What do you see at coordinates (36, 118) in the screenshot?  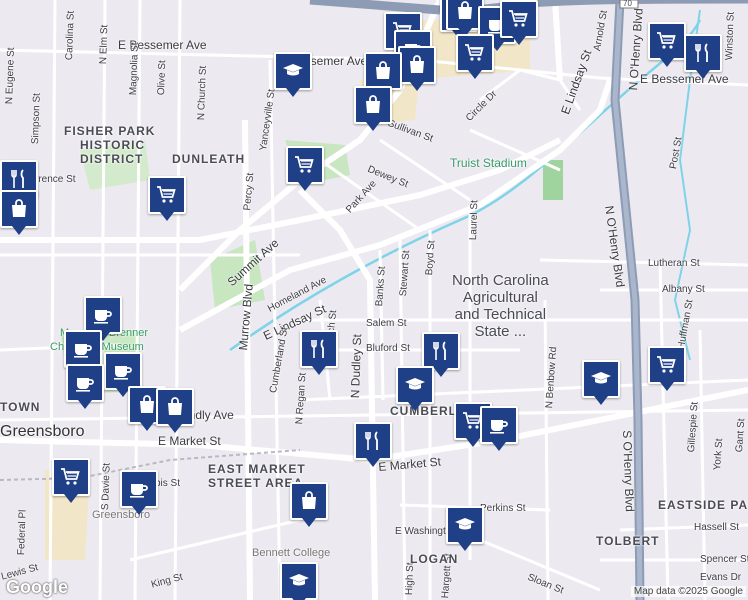 I see `street-label: Simpson St` at bounding box center [36, 118].